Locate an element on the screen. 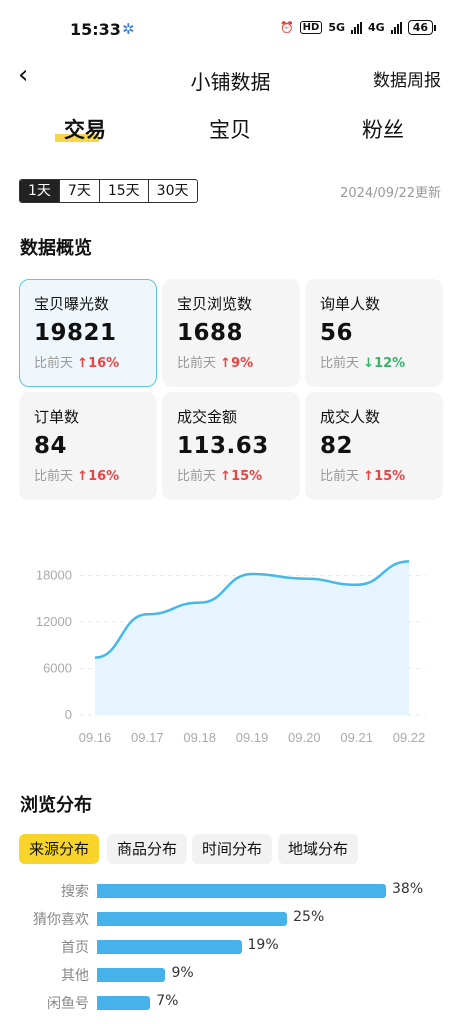 Image resolution: width=461 pixels, height=1024 pixels. bar-label: 其他 is located at coordinates (75, 976).